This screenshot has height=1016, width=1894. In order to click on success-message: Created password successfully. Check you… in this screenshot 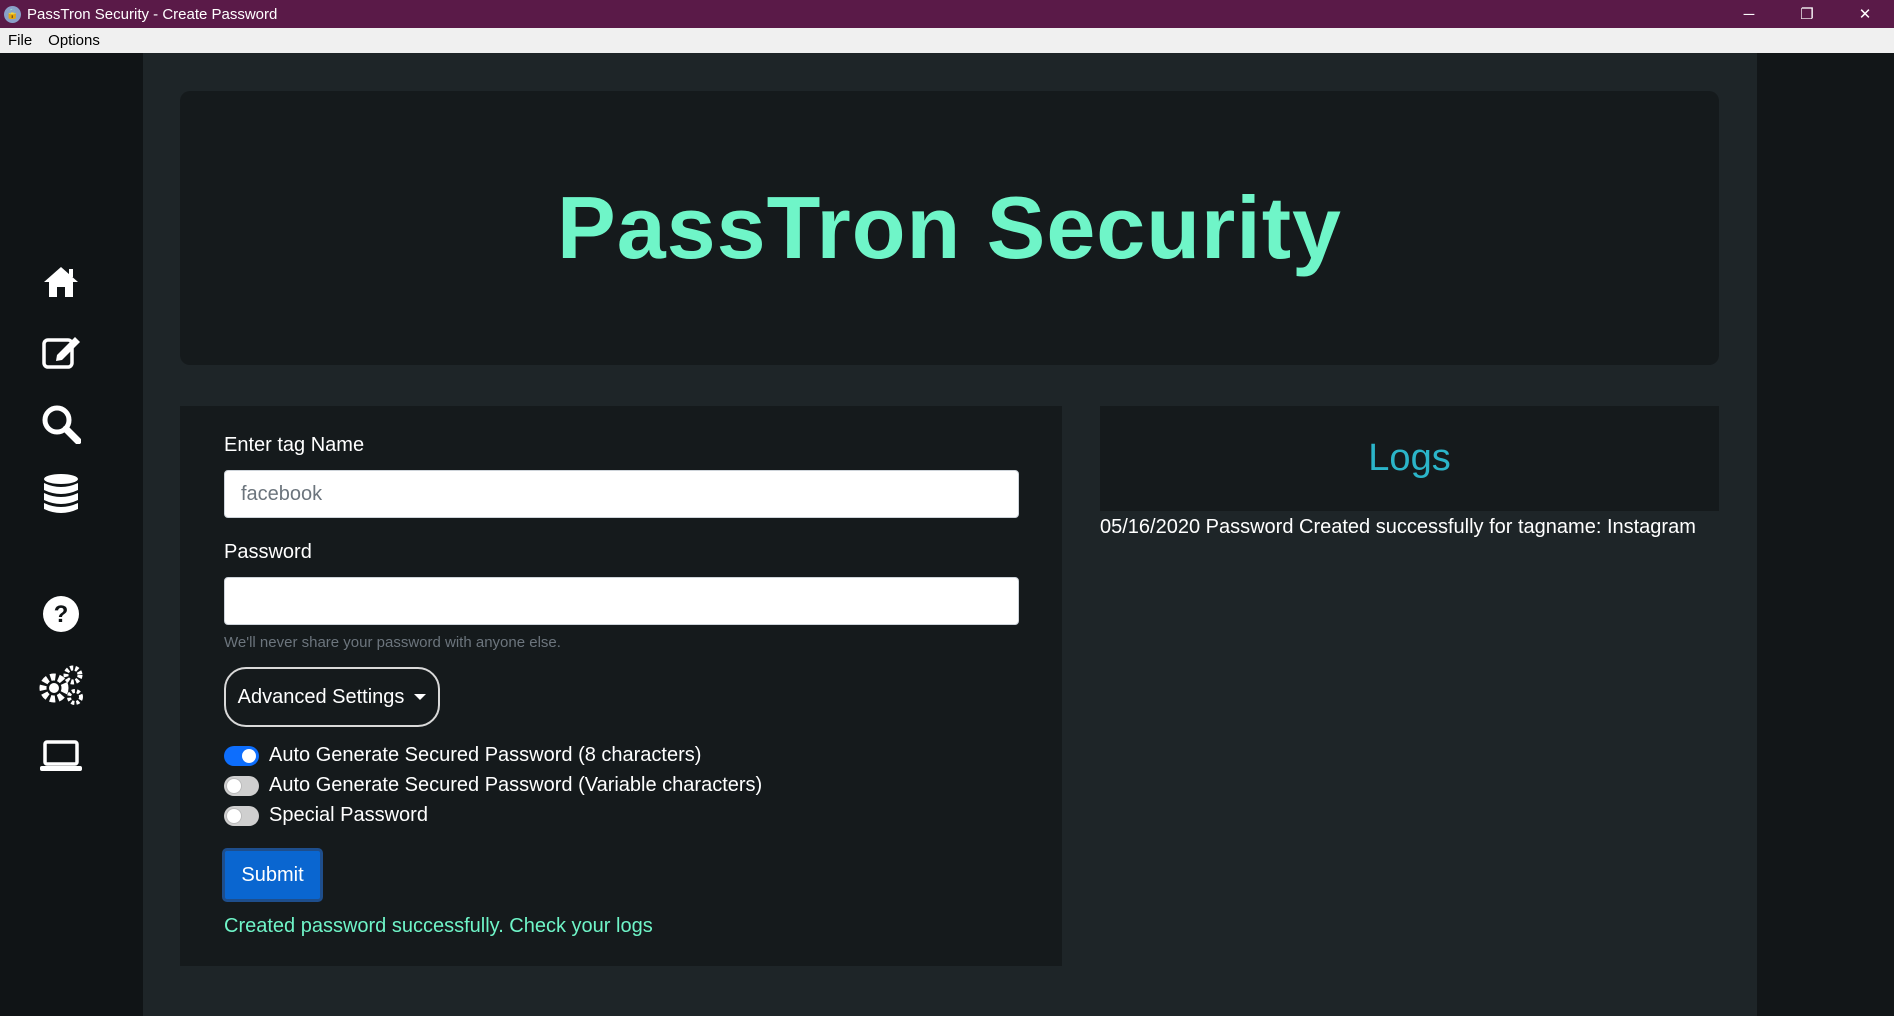, I will do `click(438, 926)`.